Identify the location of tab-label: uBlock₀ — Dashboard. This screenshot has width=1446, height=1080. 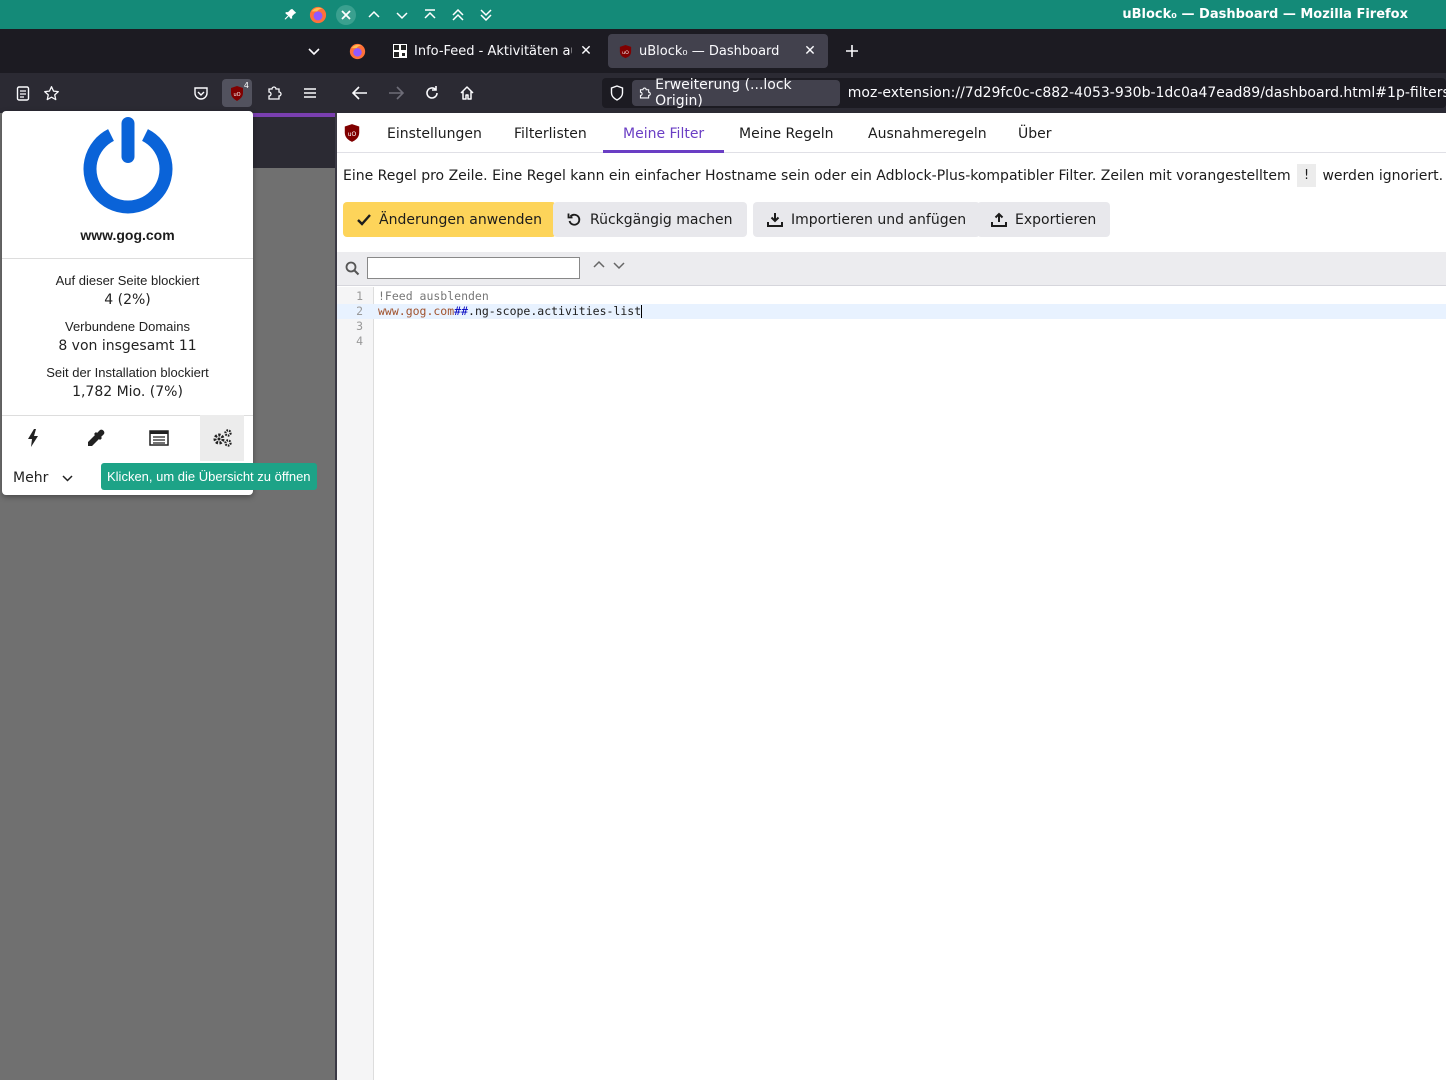
(709, 51).